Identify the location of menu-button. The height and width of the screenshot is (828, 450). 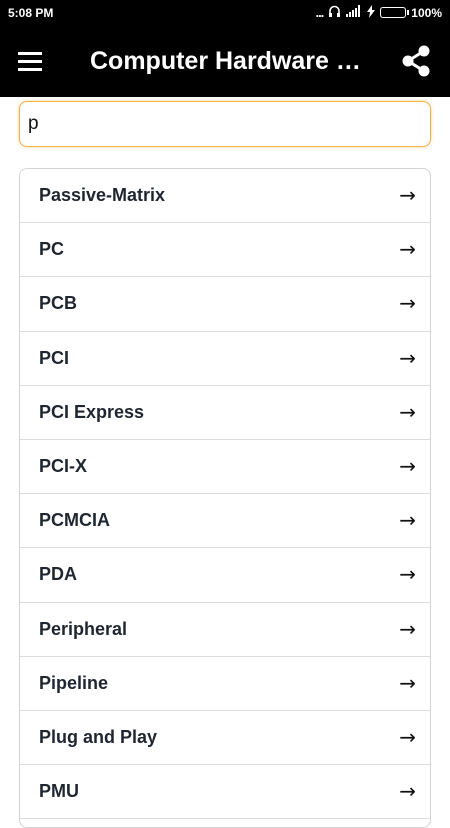
(34, 61).